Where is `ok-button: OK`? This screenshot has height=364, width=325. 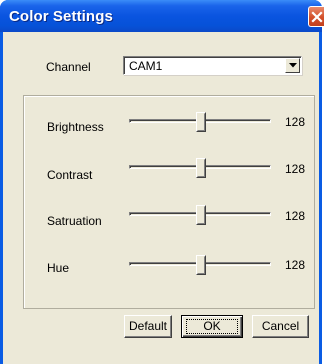 ok-button: OK is located at coordinates (212, 326).